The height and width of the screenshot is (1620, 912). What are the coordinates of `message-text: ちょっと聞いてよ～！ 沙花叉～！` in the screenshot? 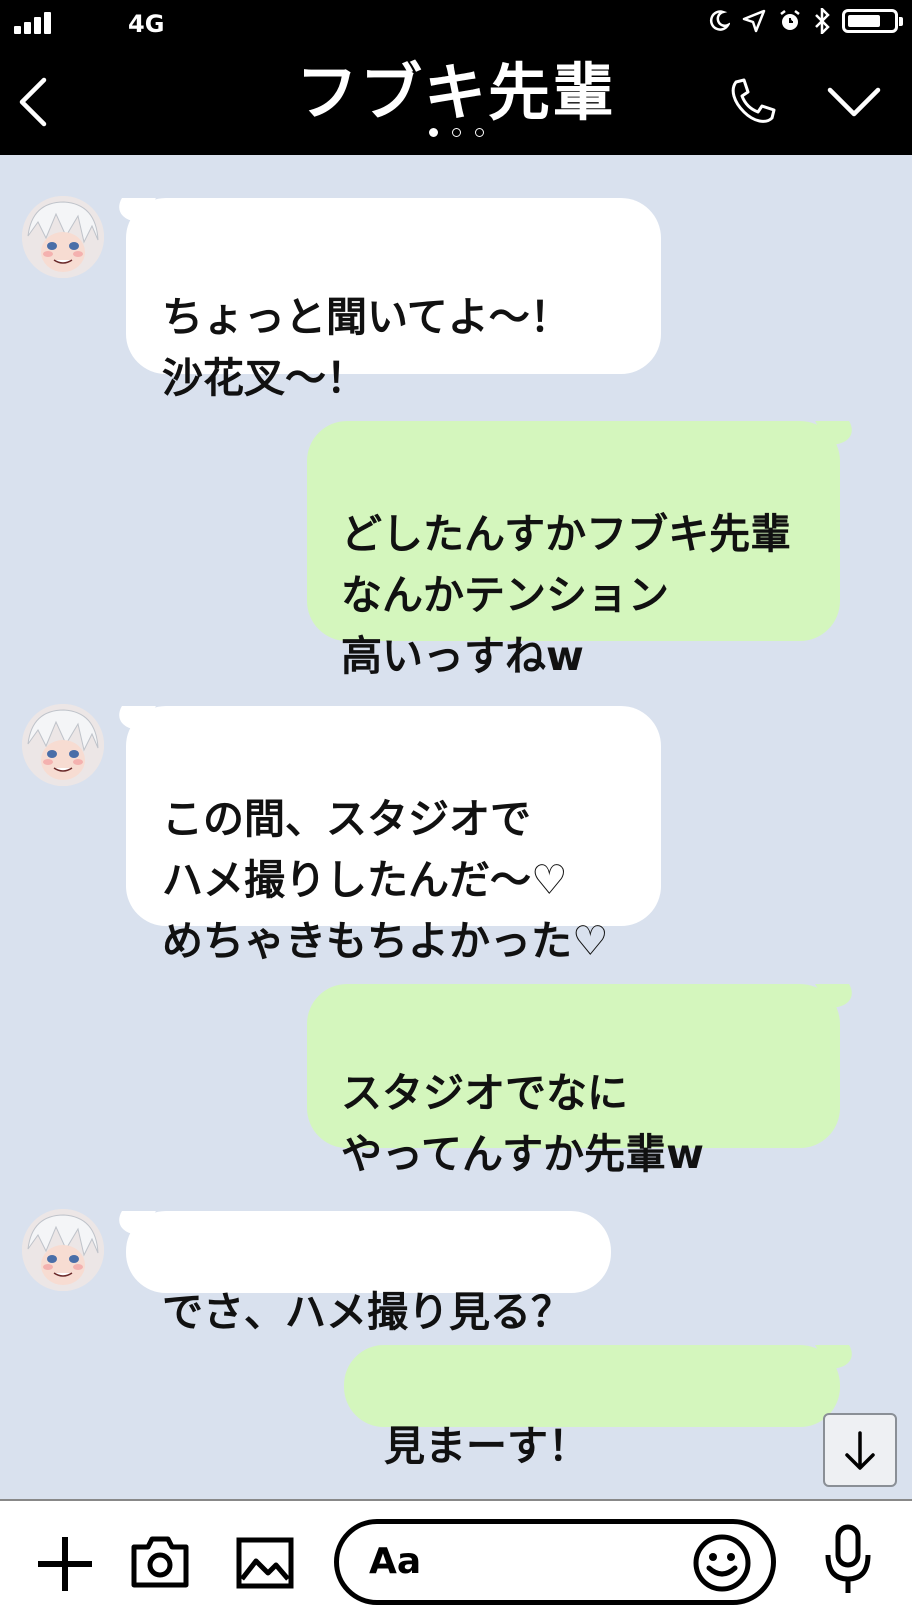 It's located at (366, 347).